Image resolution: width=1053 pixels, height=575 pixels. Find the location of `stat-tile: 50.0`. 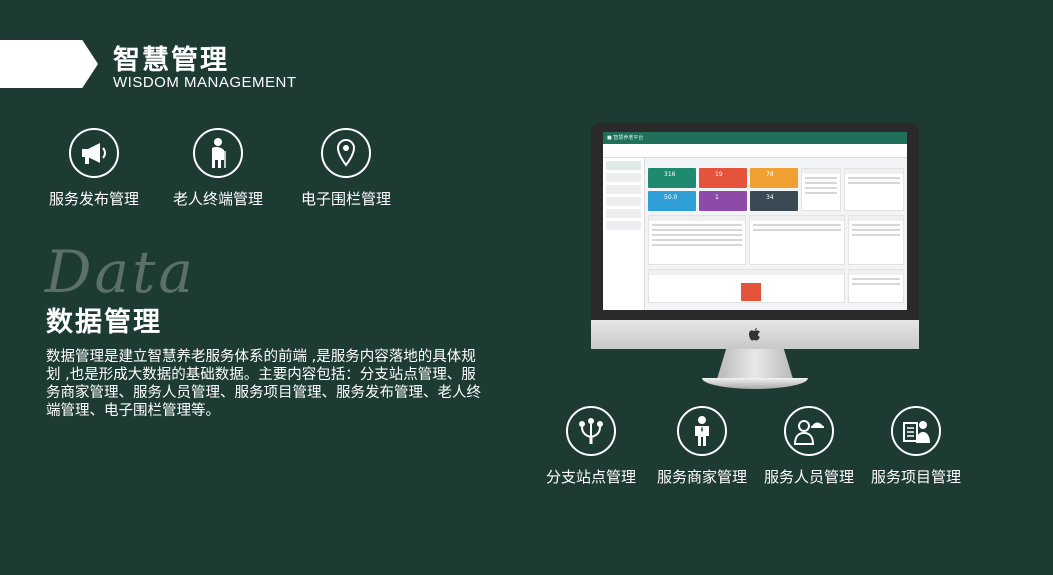

stat-tile: 50.0 is located at coordinates (672, 201).